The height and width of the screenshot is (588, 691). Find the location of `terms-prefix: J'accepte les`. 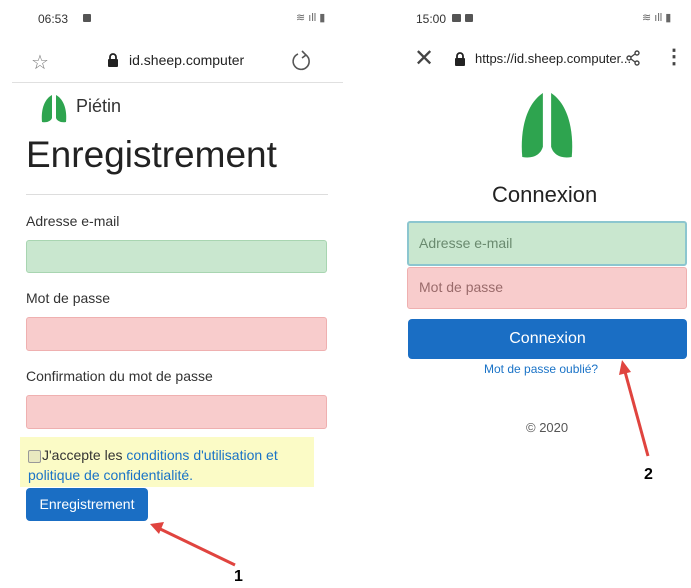

terms-prefix: J'accepte les is located at coordinates (82, 455).